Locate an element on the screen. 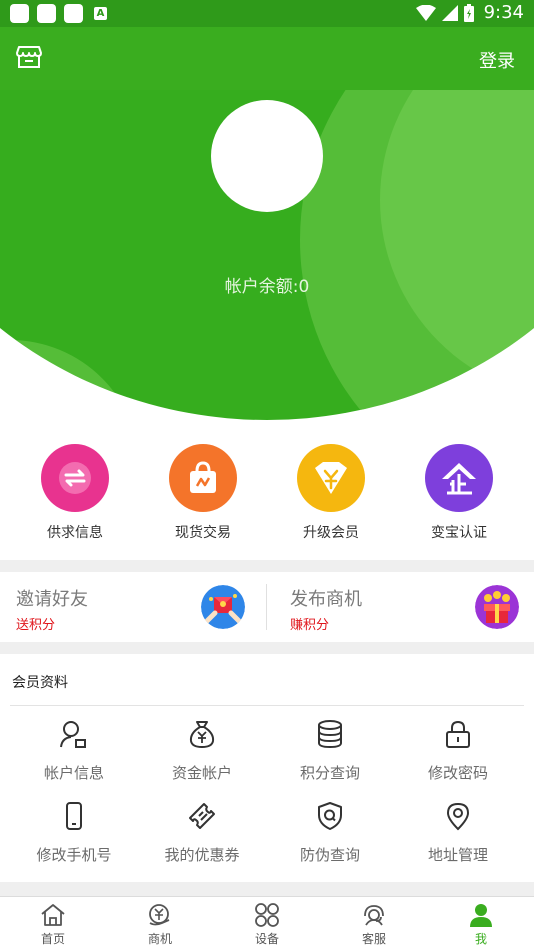  promo-divider is located at coordinates (266, 607).